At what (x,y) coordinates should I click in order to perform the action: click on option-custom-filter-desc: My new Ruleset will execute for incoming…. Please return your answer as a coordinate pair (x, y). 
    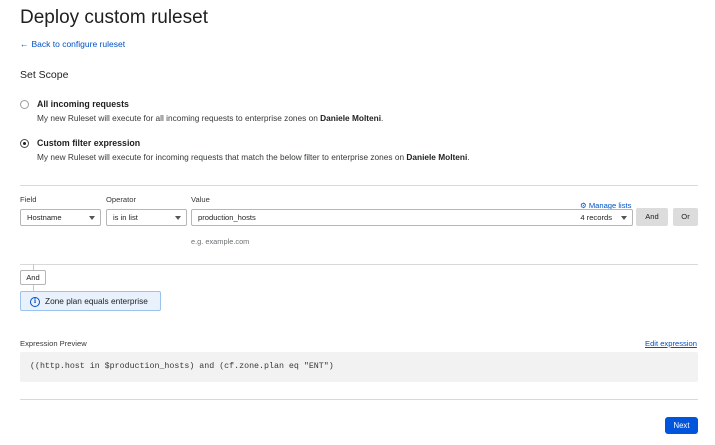
    Looking at the image, I should click on (253, 157).